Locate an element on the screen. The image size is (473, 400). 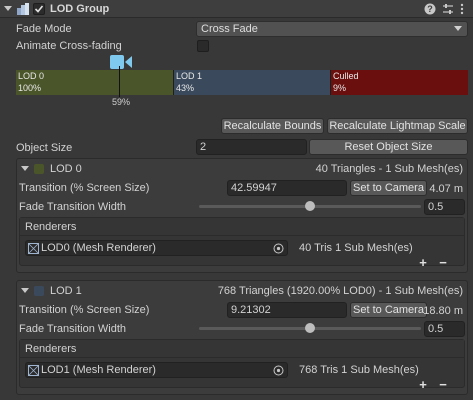
fade-mode-value: Cross Fade is located at coordinates (229, 29).